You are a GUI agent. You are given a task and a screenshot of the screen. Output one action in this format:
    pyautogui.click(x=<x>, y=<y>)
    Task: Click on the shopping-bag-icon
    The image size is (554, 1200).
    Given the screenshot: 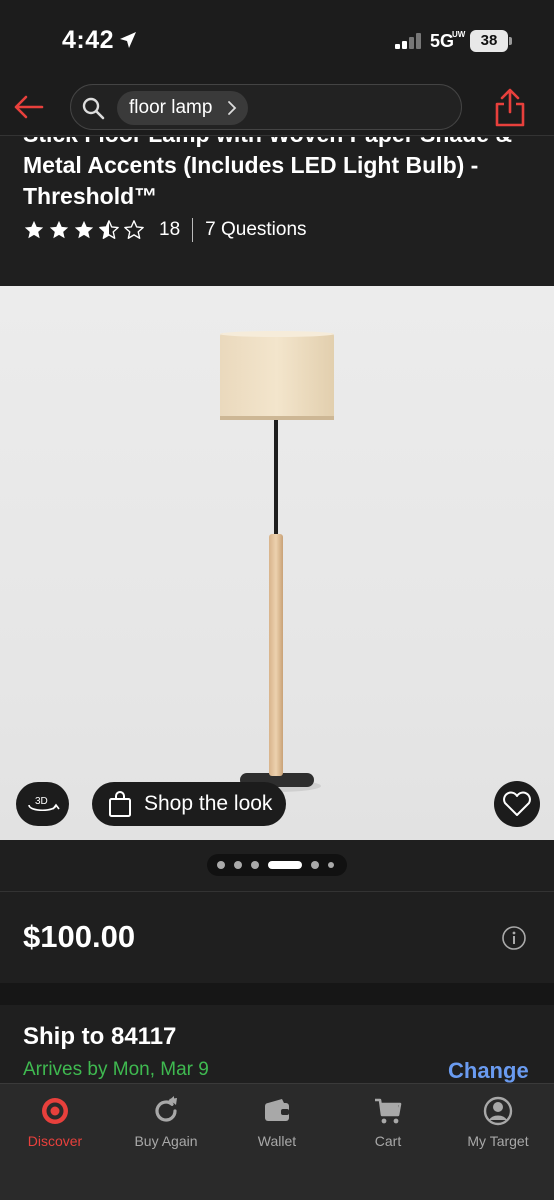 What is the action you would take?
    pyautogui.click(x=120, y=804)
    